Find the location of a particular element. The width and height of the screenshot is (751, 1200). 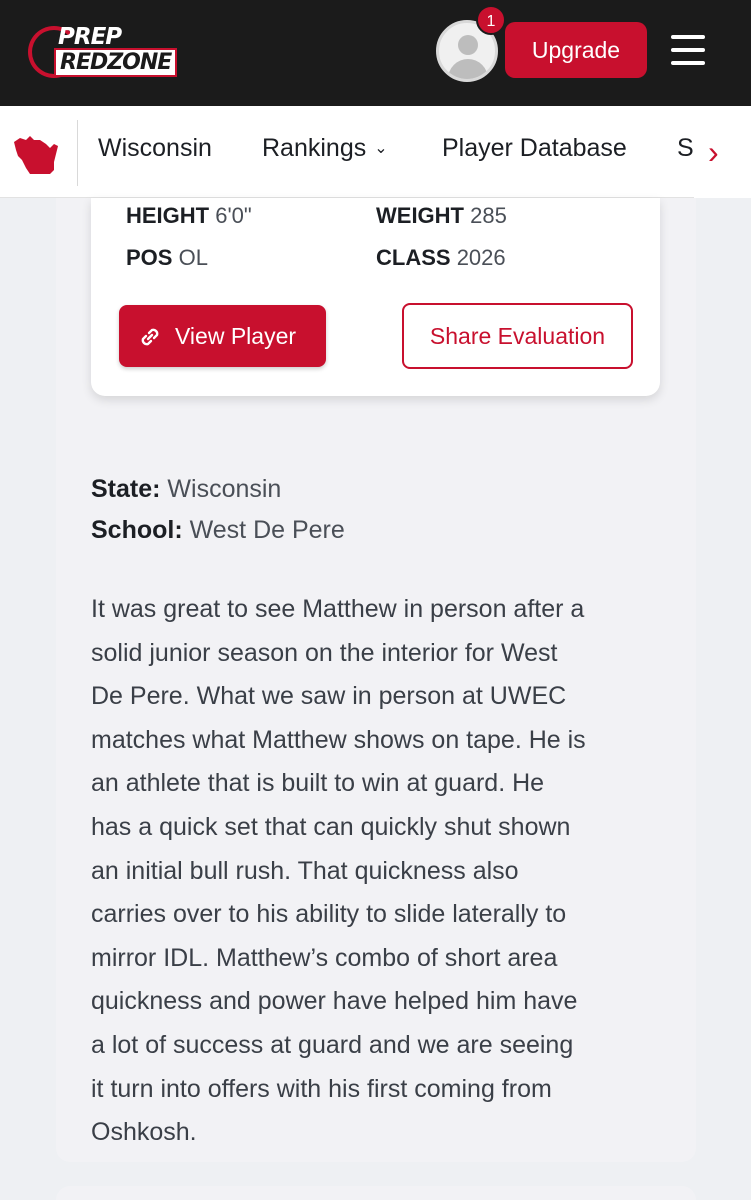

height-stat: HEIGHT 6'0" is located at coordinates (189, 215).